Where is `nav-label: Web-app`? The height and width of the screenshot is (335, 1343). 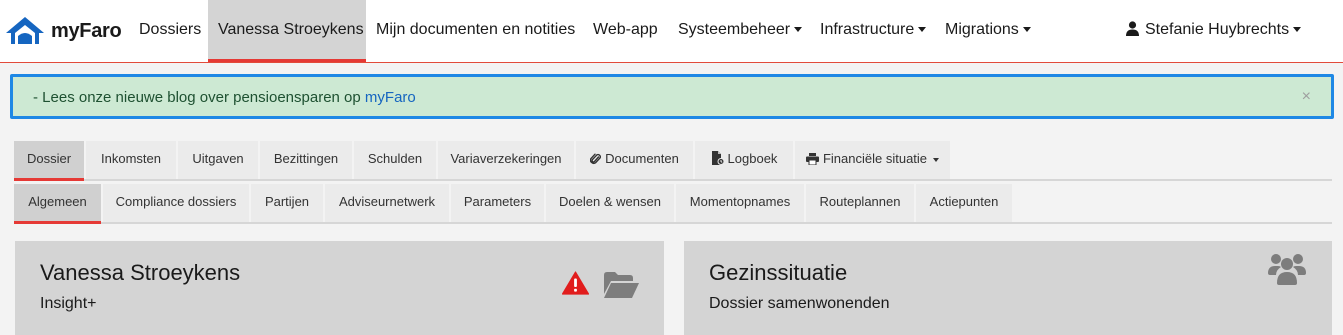
nav-label: Web-app is located at coordinates (625, 29).